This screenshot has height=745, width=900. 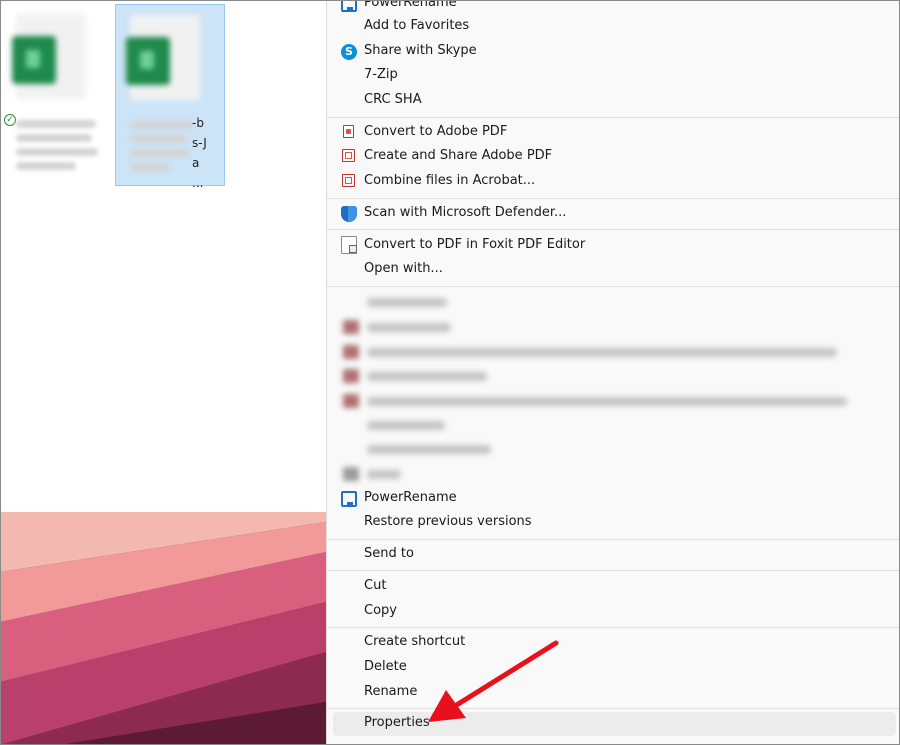 What do you see at coordinates (348, 155) in the screenshot?
I see `adobe-share-pdf-icon` at bounding box center [348, 155].